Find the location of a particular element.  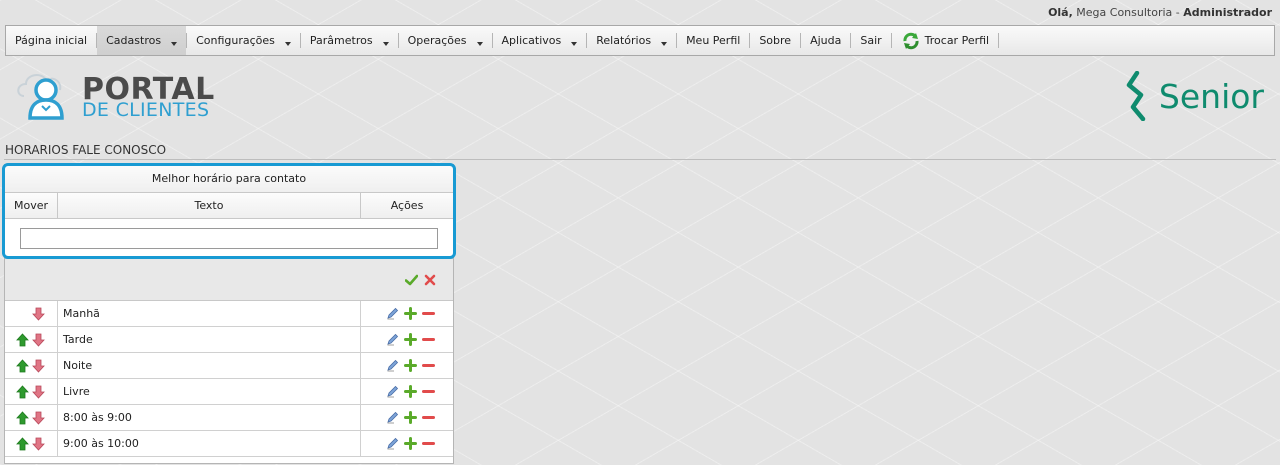

menu-separator is located at coordinates (999, 40).